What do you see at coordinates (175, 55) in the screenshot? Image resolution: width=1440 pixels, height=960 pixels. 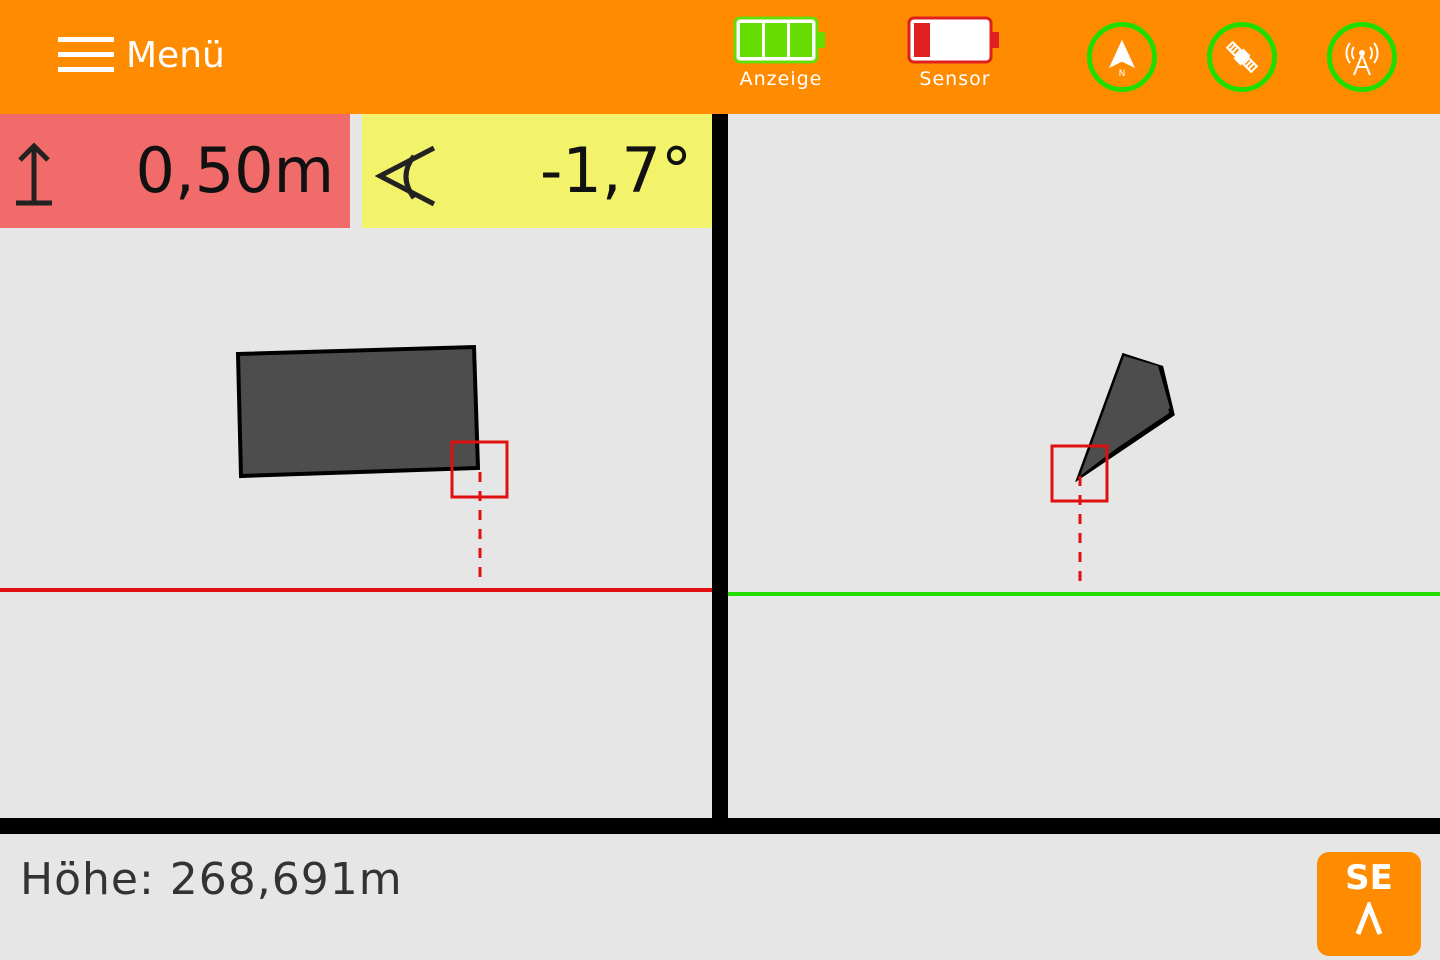 I see `menu-label: Menü` at bounding box center [175, 55].